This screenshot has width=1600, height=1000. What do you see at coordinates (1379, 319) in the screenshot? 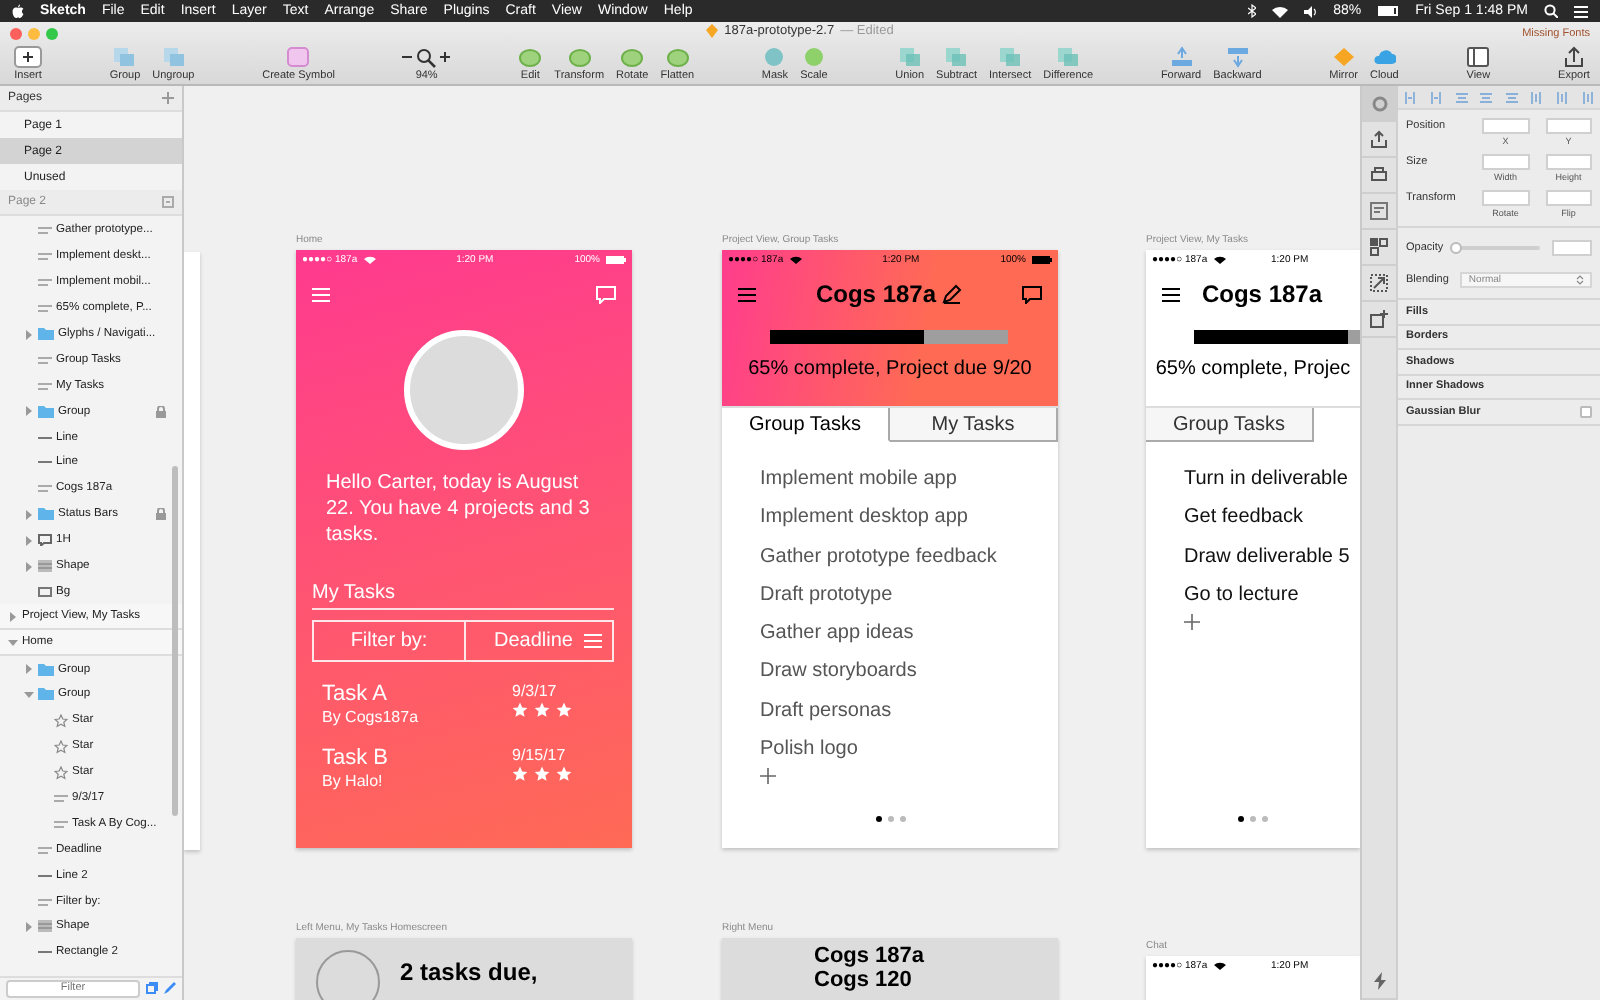
I see `add-image-icon` at bounding box center [1379, 319].